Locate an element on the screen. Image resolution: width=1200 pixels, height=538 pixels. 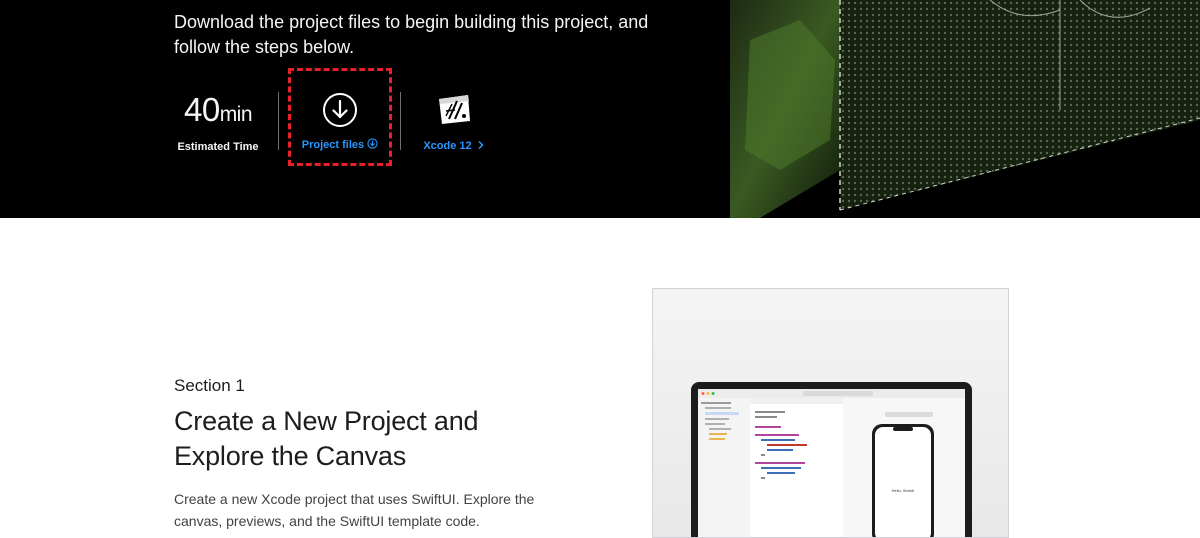
download-circle-small-icon is located at coordinates (372, 143).